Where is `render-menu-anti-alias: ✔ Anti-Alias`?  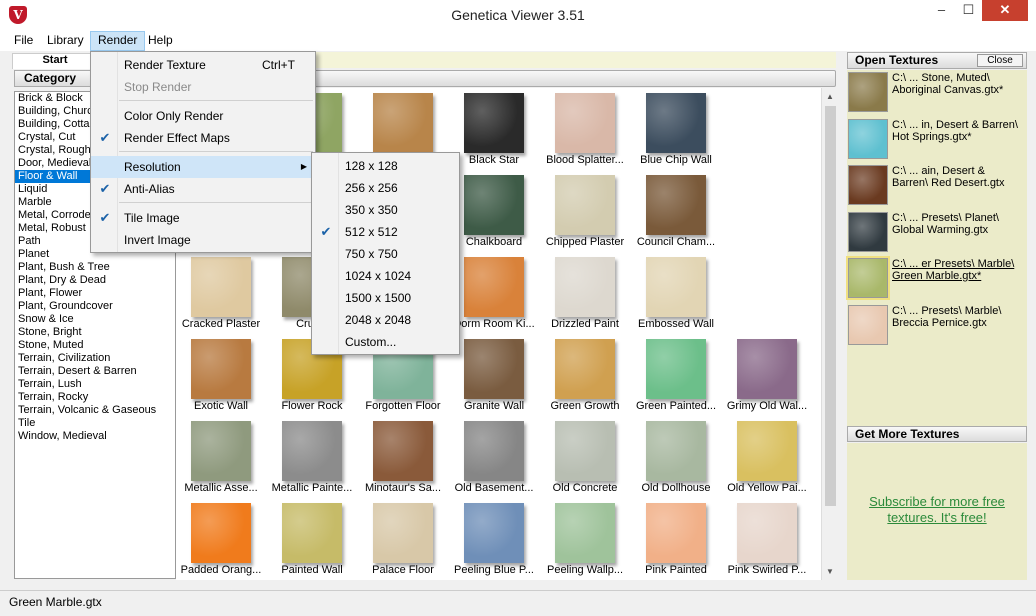 render-menu-anti-alias: ✔ Anti-Alias is located at coordinates (203, 189).